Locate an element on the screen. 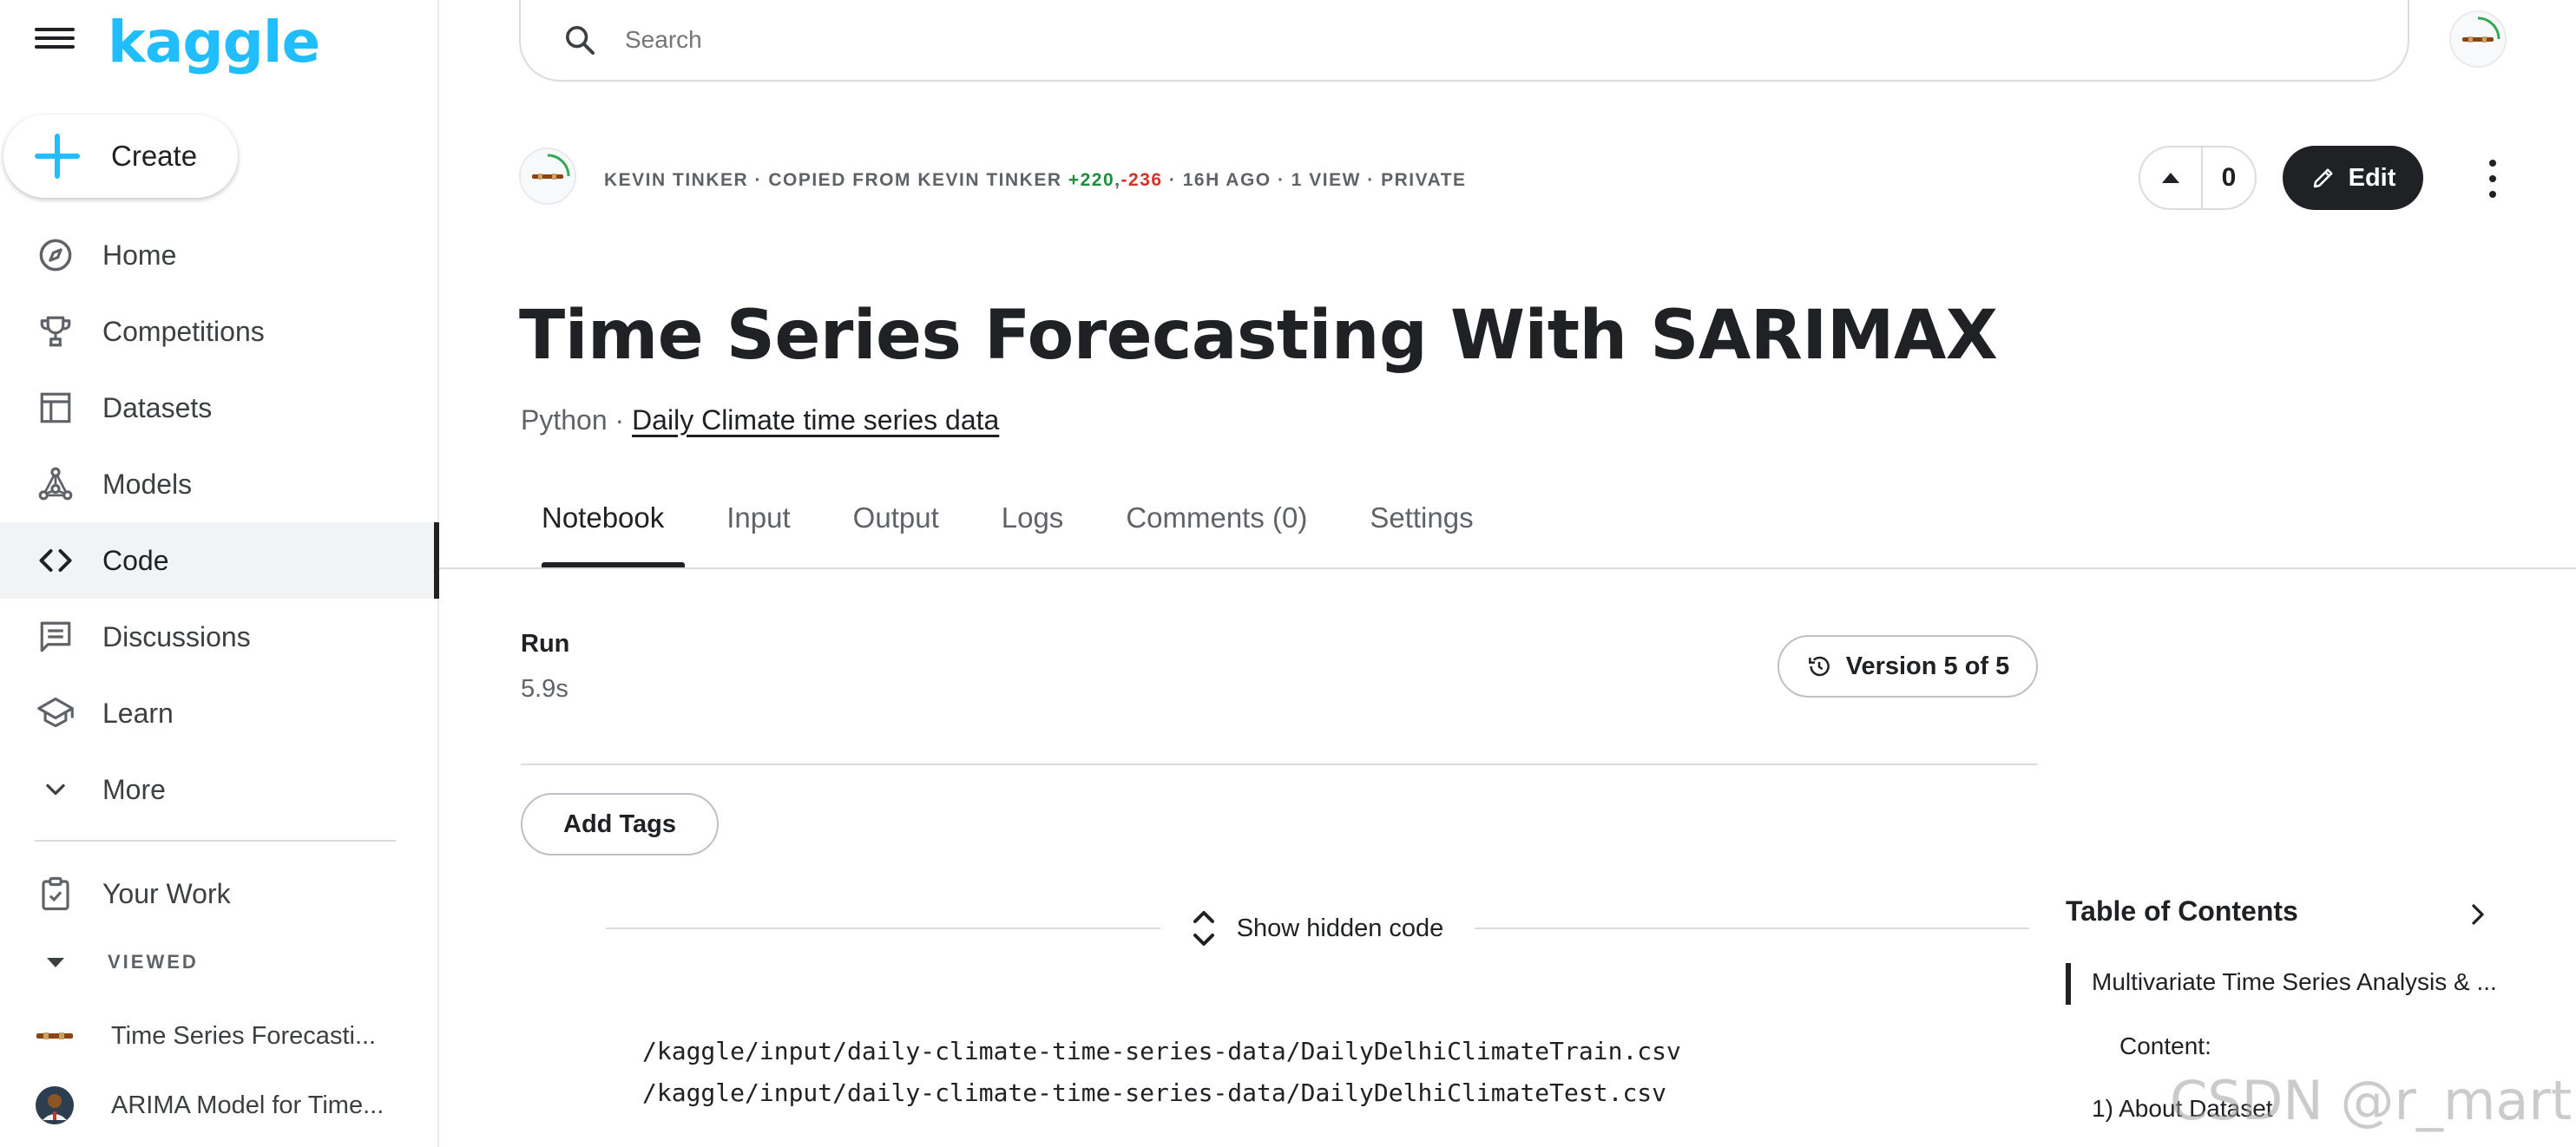 Image resolution: width=2576 pixels, height=1147 pixels. sidebar-item-more: More is located at coordinates (218, 790).